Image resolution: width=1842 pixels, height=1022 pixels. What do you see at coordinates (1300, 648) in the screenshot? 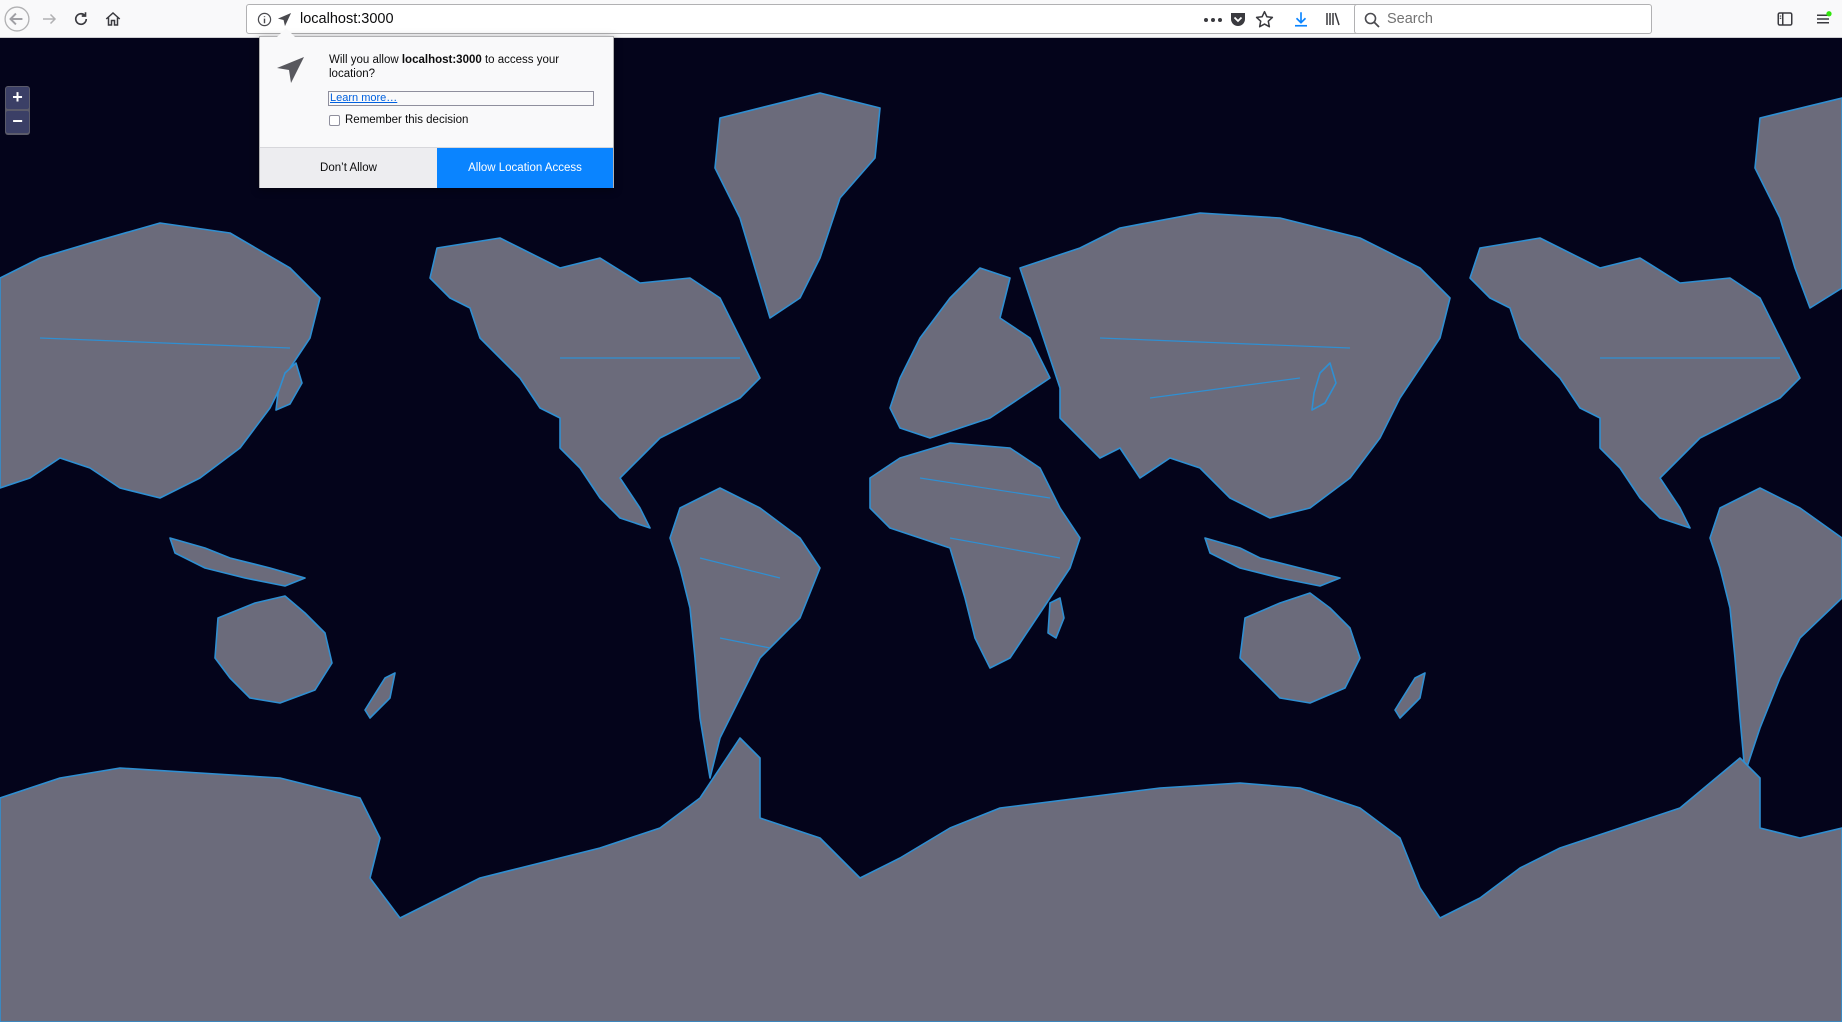
I see `land-australia` at bounding box center [1300, 648].